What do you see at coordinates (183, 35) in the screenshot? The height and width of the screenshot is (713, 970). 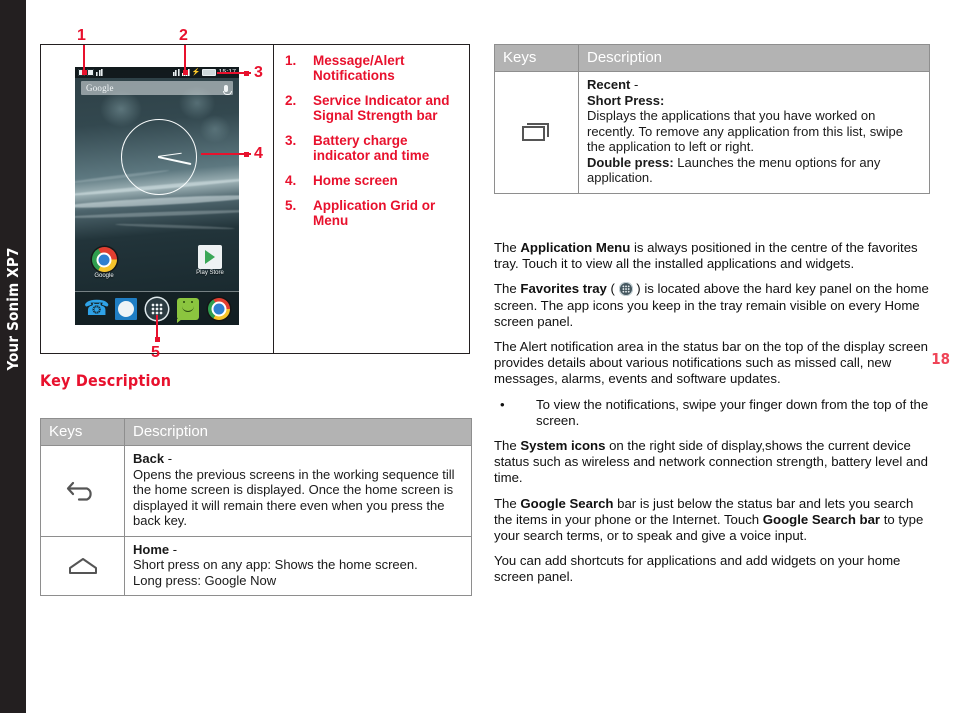 I see `callout-number-2: 2` at bounding box center [183, 35].